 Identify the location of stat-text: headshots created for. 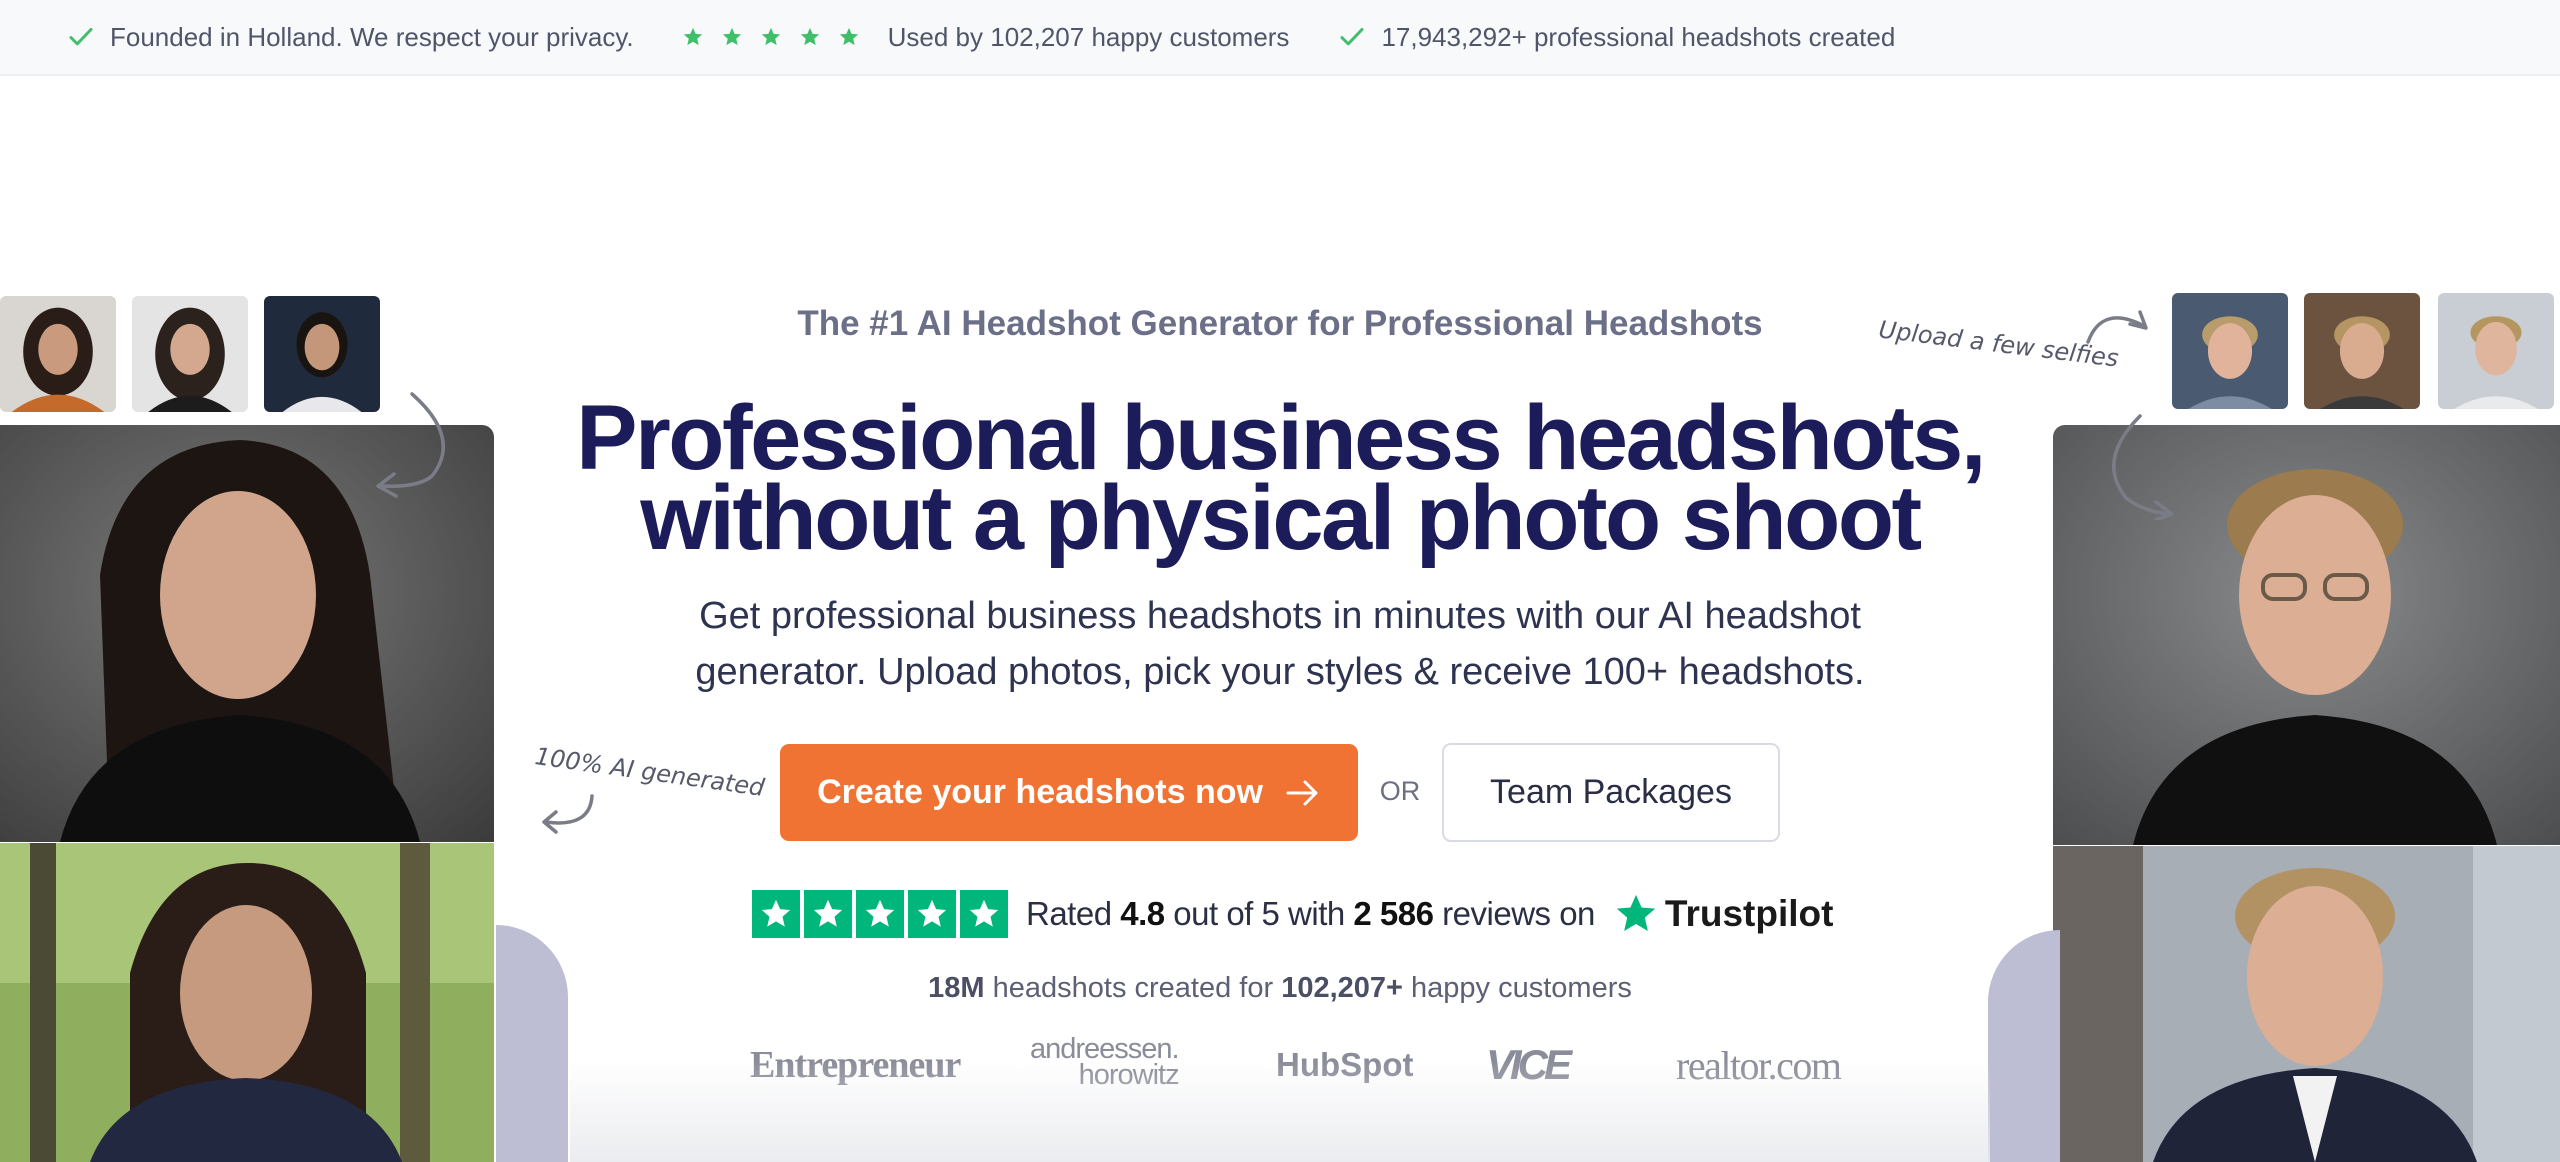
(1133, 988).